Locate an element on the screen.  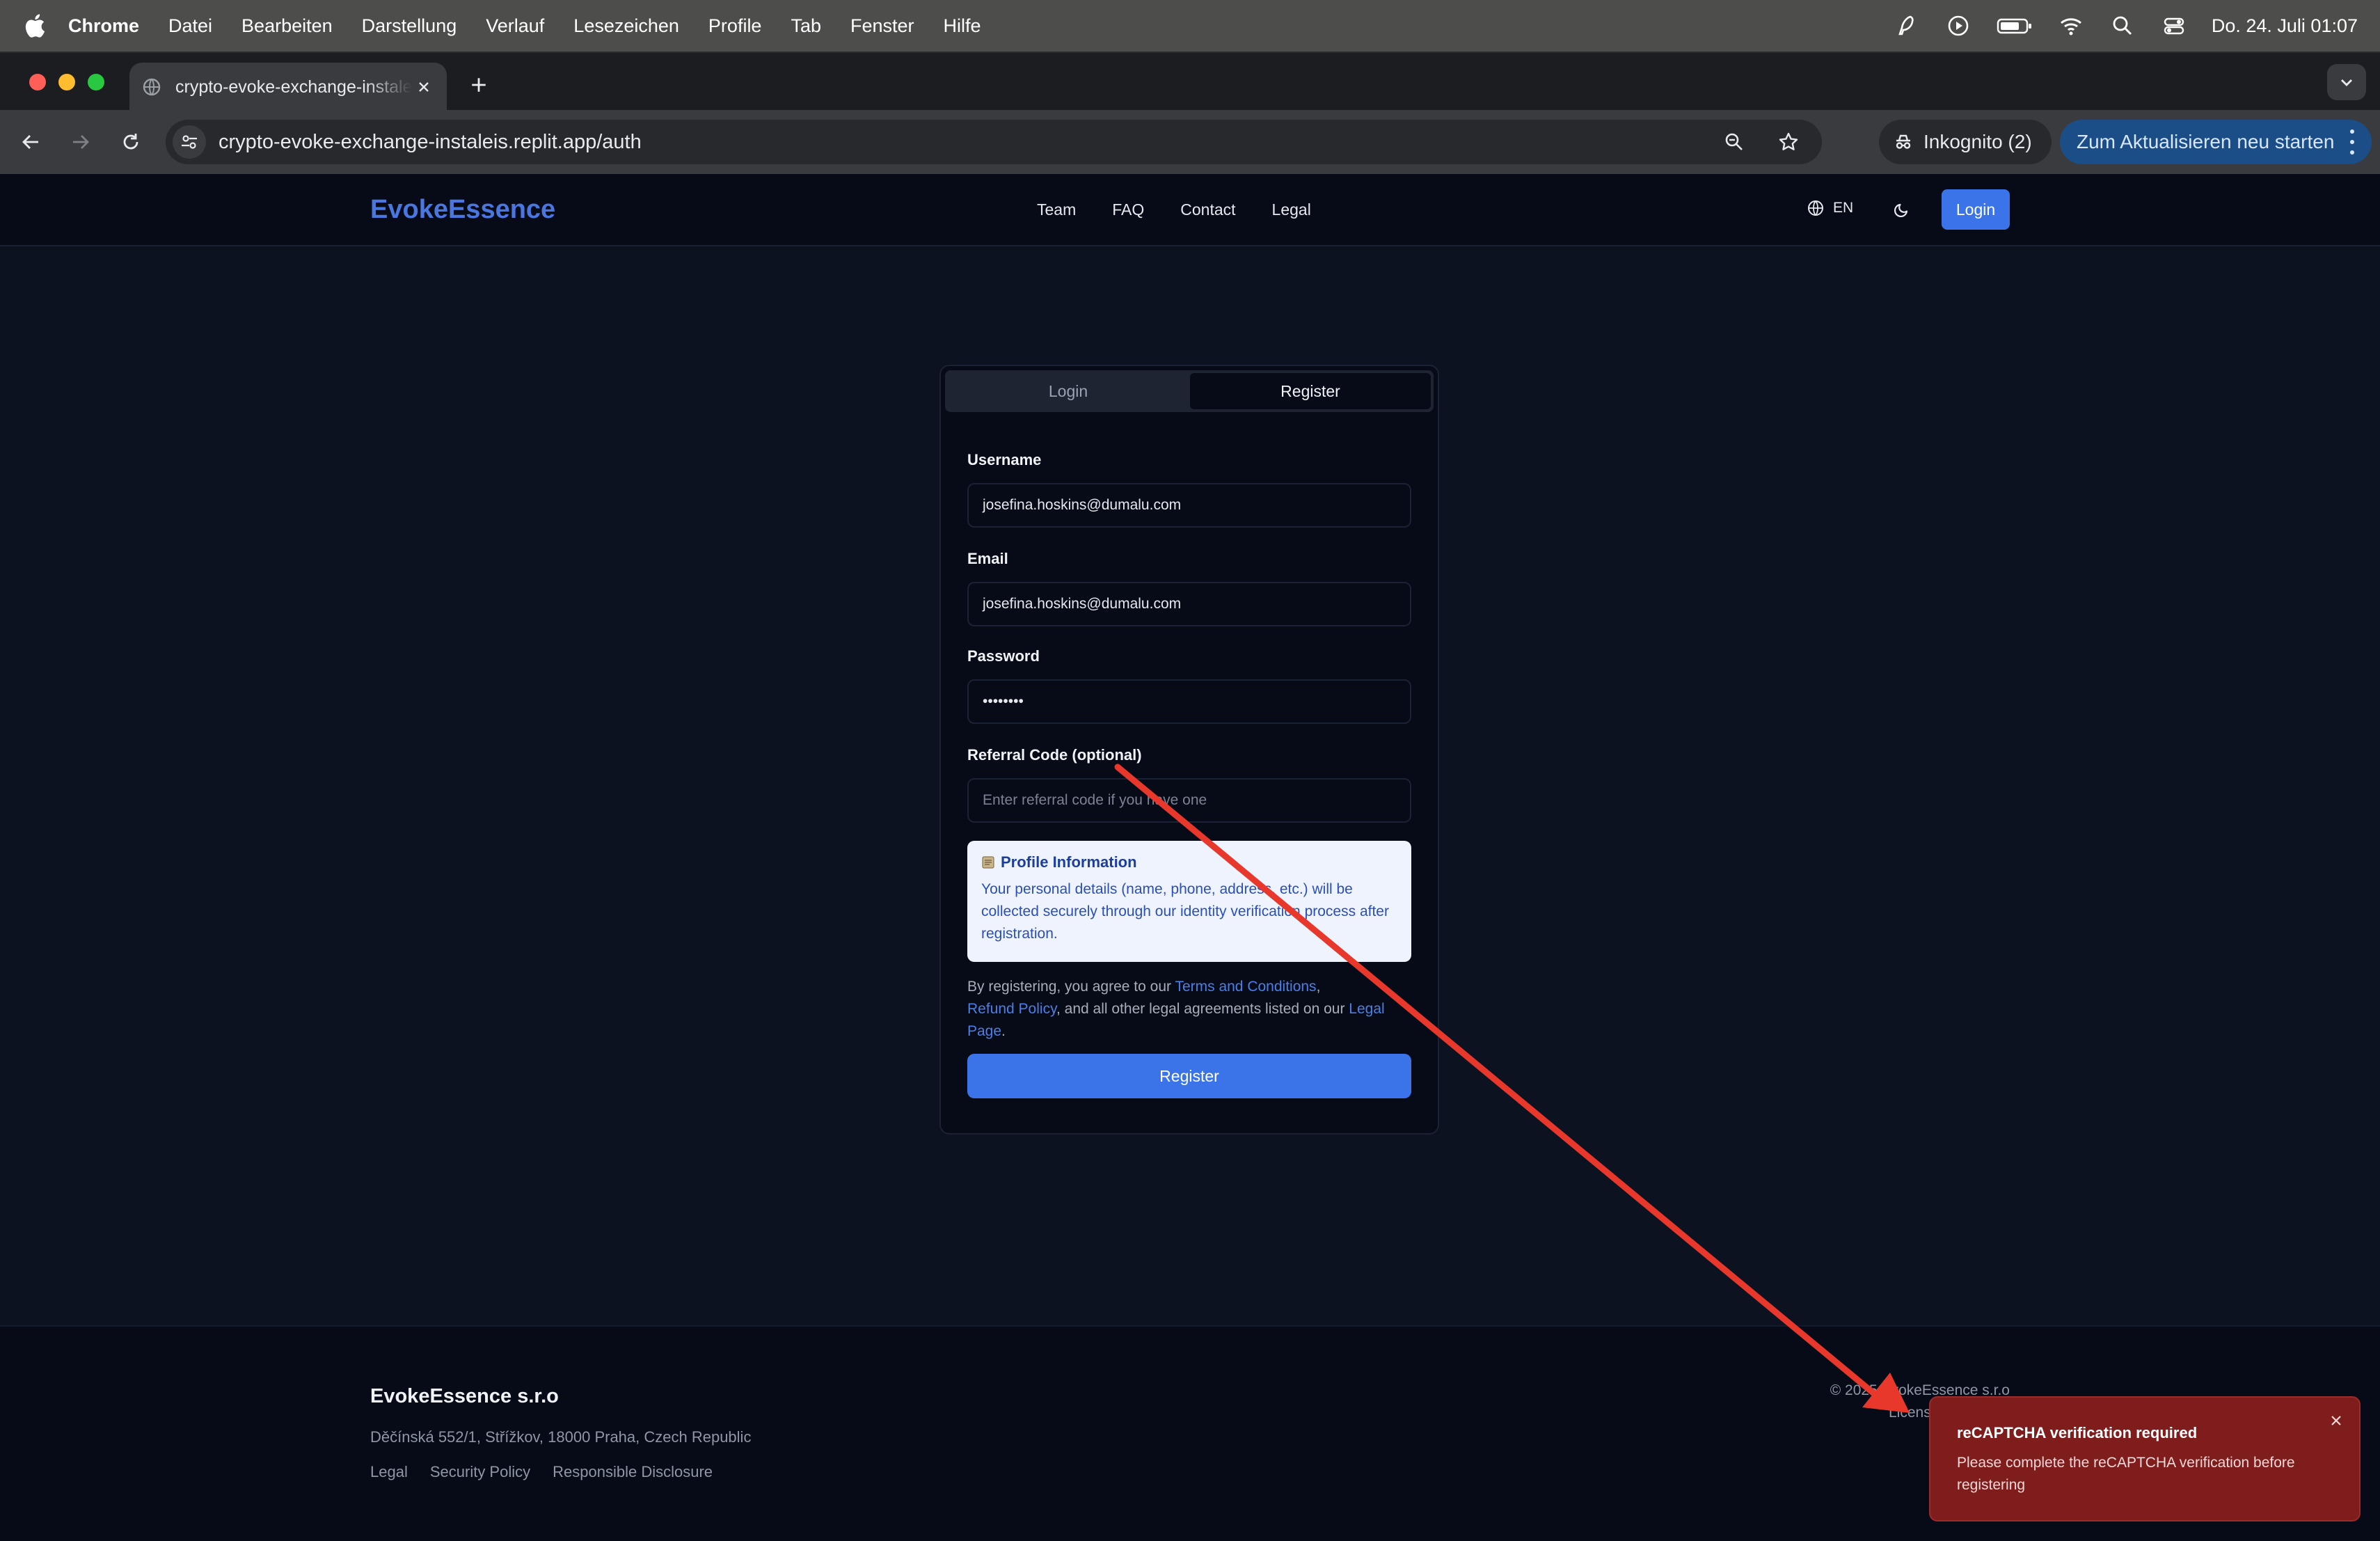
site-logo: EvokeEssence is located at coordinates (462, 210).